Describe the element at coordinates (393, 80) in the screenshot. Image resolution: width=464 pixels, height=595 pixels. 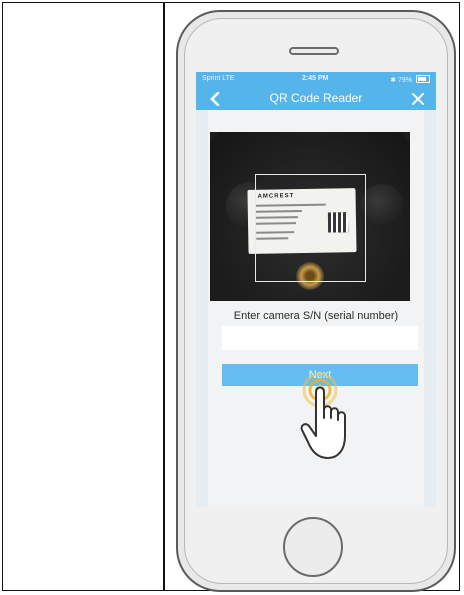
I see `bluetooth-icon: ✱` at that location.